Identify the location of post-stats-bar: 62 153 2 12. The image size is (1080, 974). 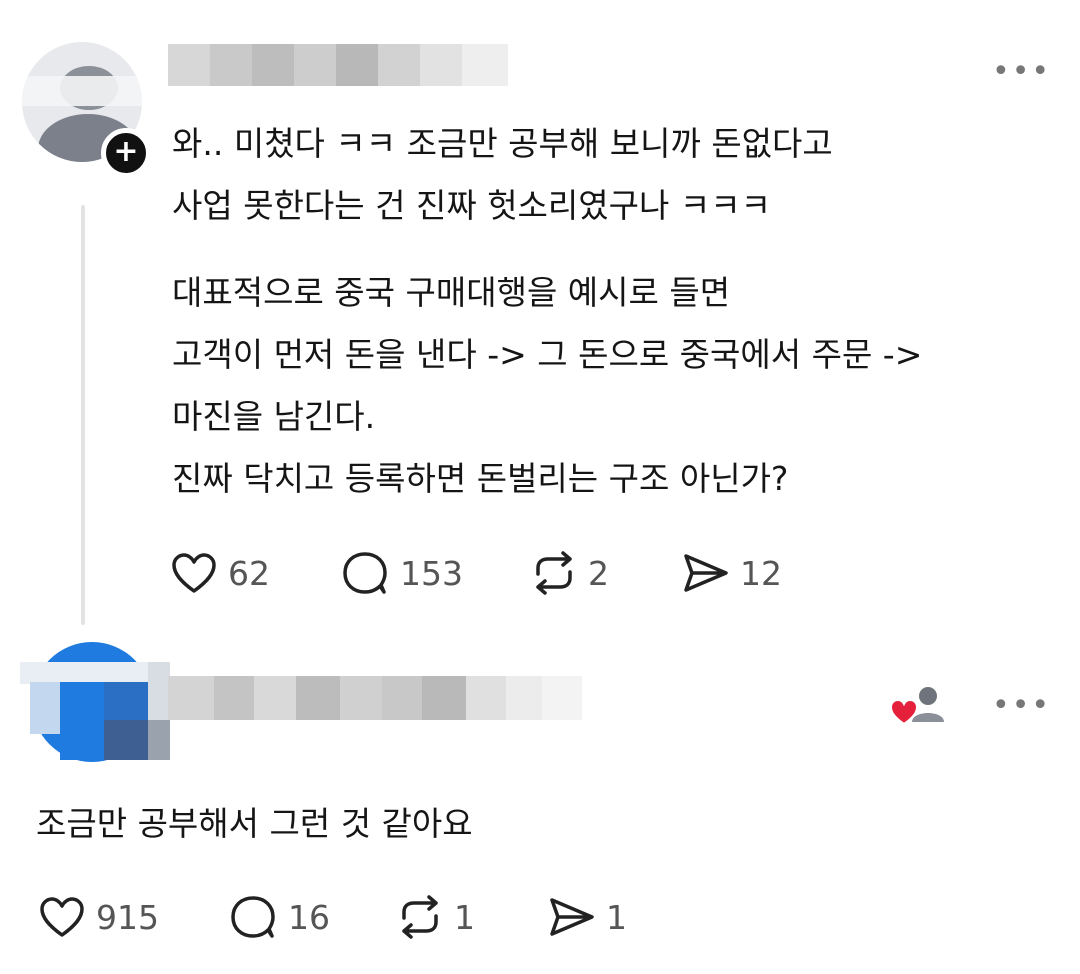
(490, 573).